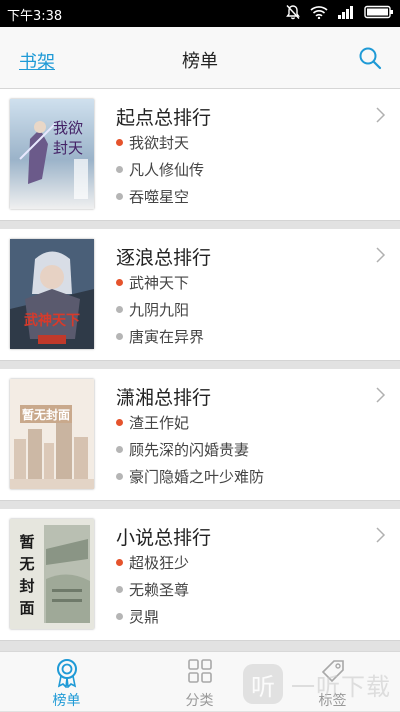  What do you see at coordinates (319, 12) in the screenshot?
I see `wifi-icon` at bounding box center [319, 12].